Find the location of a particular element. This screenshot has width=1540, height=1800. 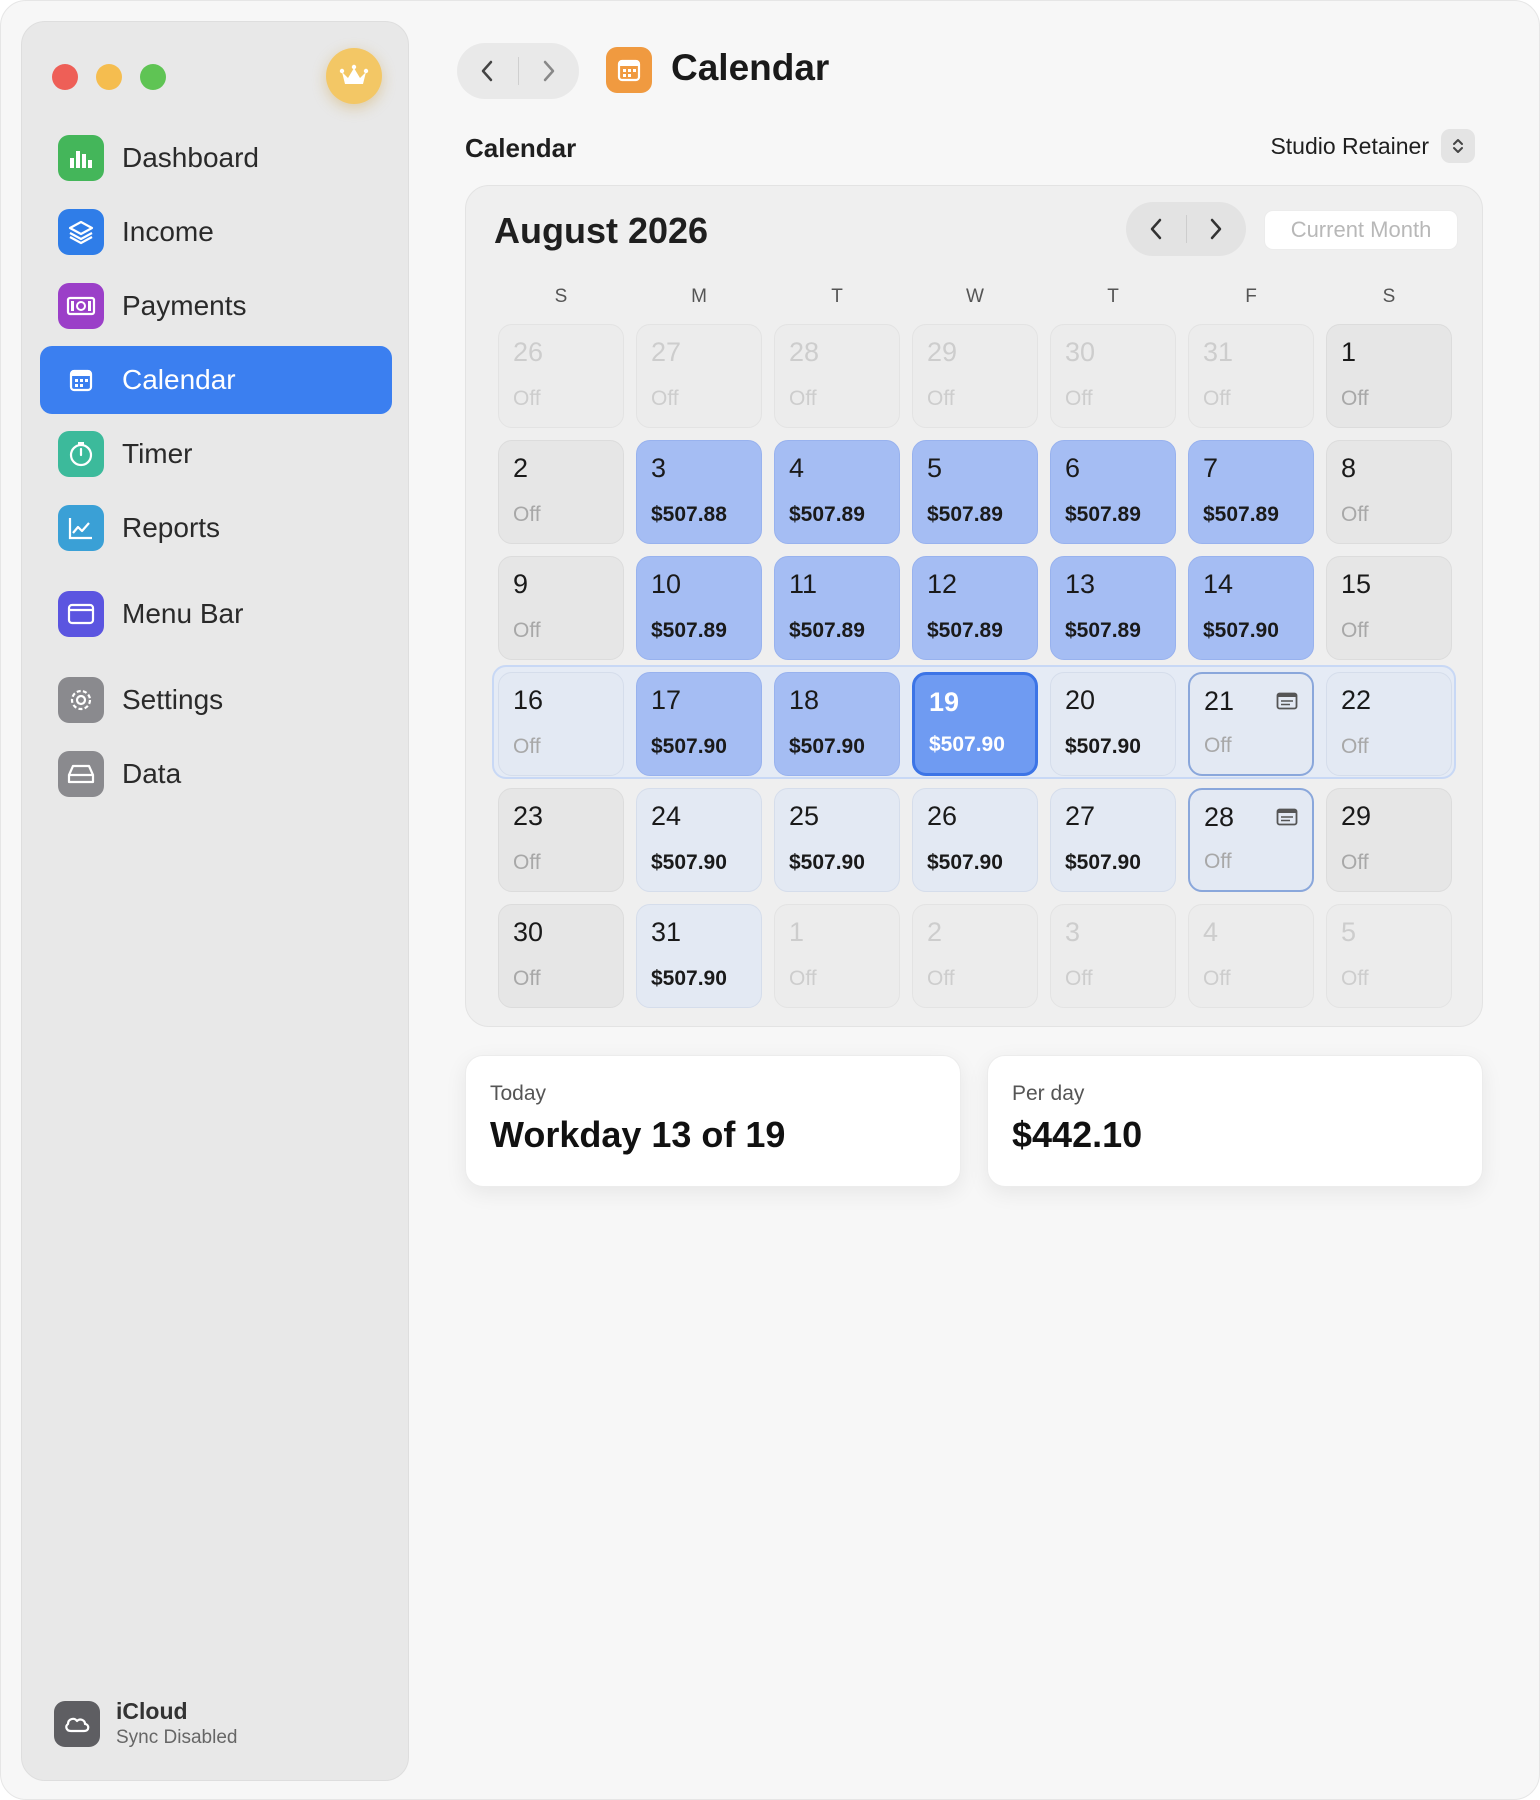

current-month-button: Current Month is located at coordinates (1361, 230).